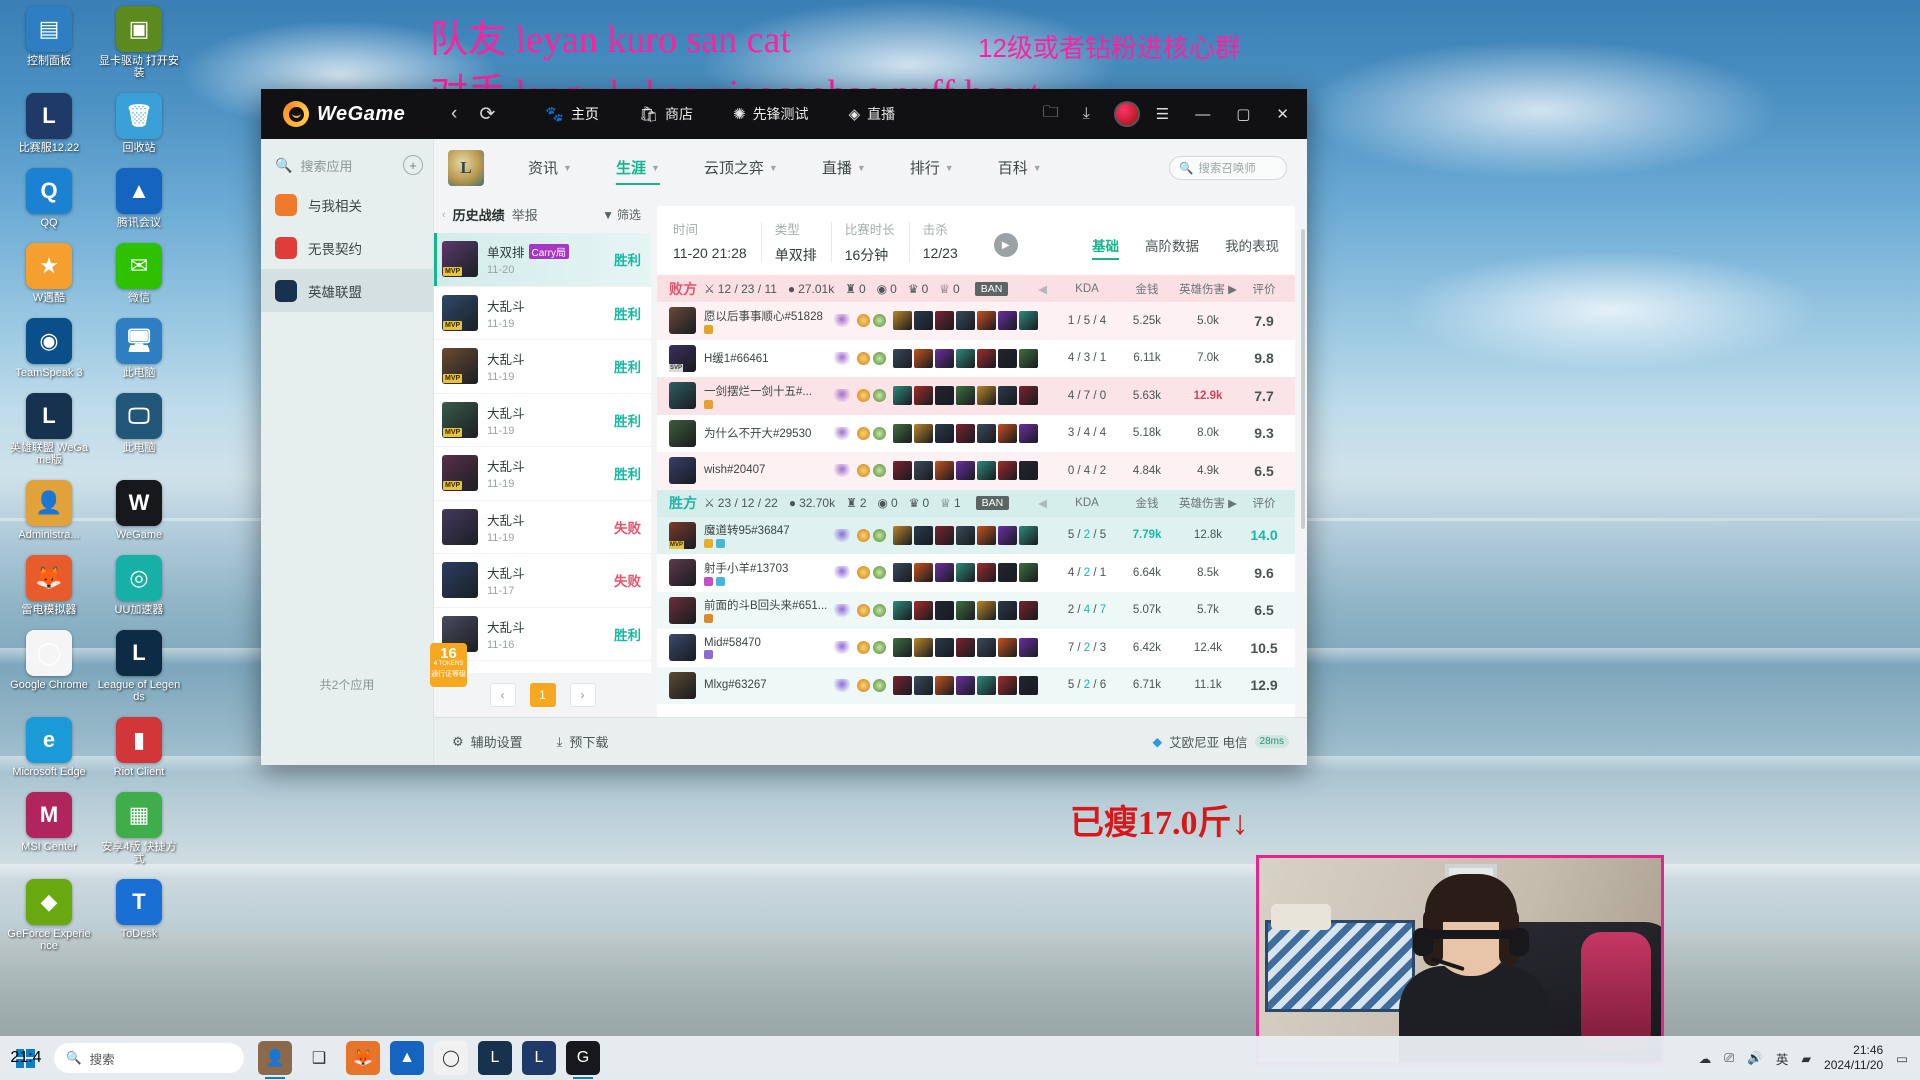  Describe the element at coordinates (1162, 114) in the screenshot. I see `menu-icon: ☰` at that location.